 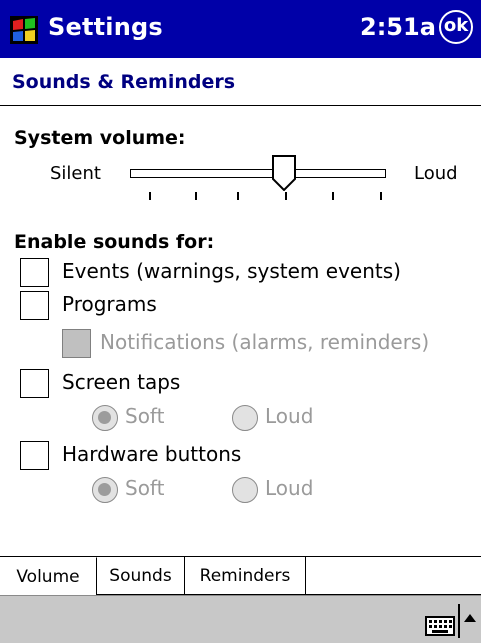 I want to click on notifications-label: Notifications (alarms, reminders), so click(x=265, y=342).